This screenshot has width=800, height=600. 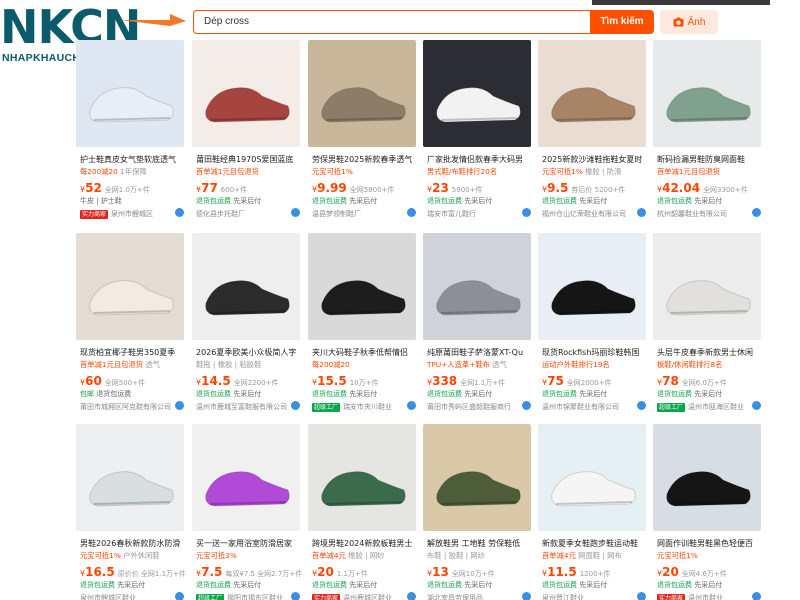 I want to click on product-title: 夹川大码鞋子秋季低帮情侣, so click(x=364, y=352).